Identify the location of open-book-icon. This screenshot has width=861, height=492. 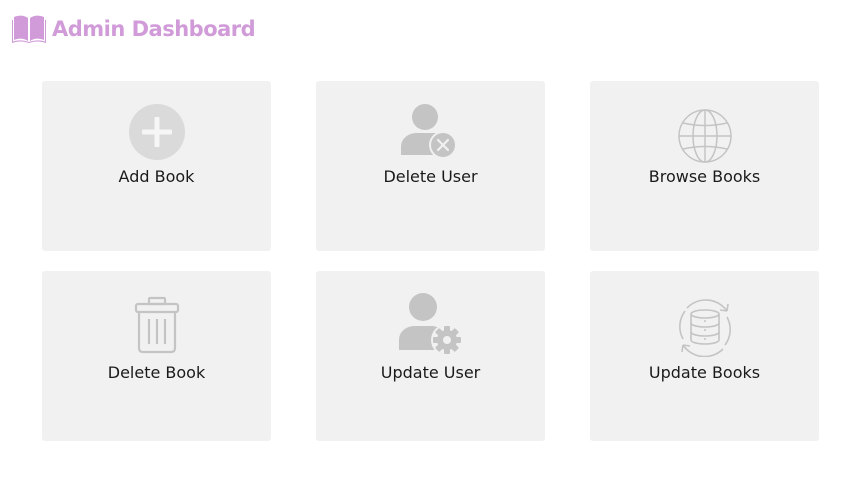
(29, 29).